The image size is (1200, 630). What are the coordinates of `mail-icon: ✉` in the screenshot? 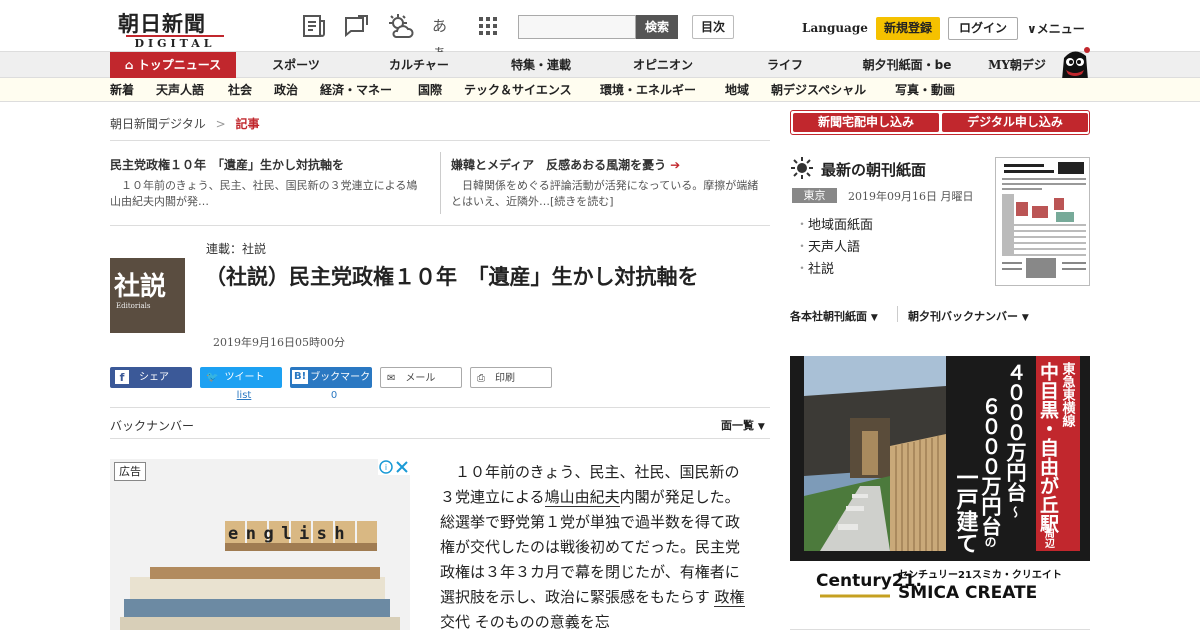 It's located at (391, 378).